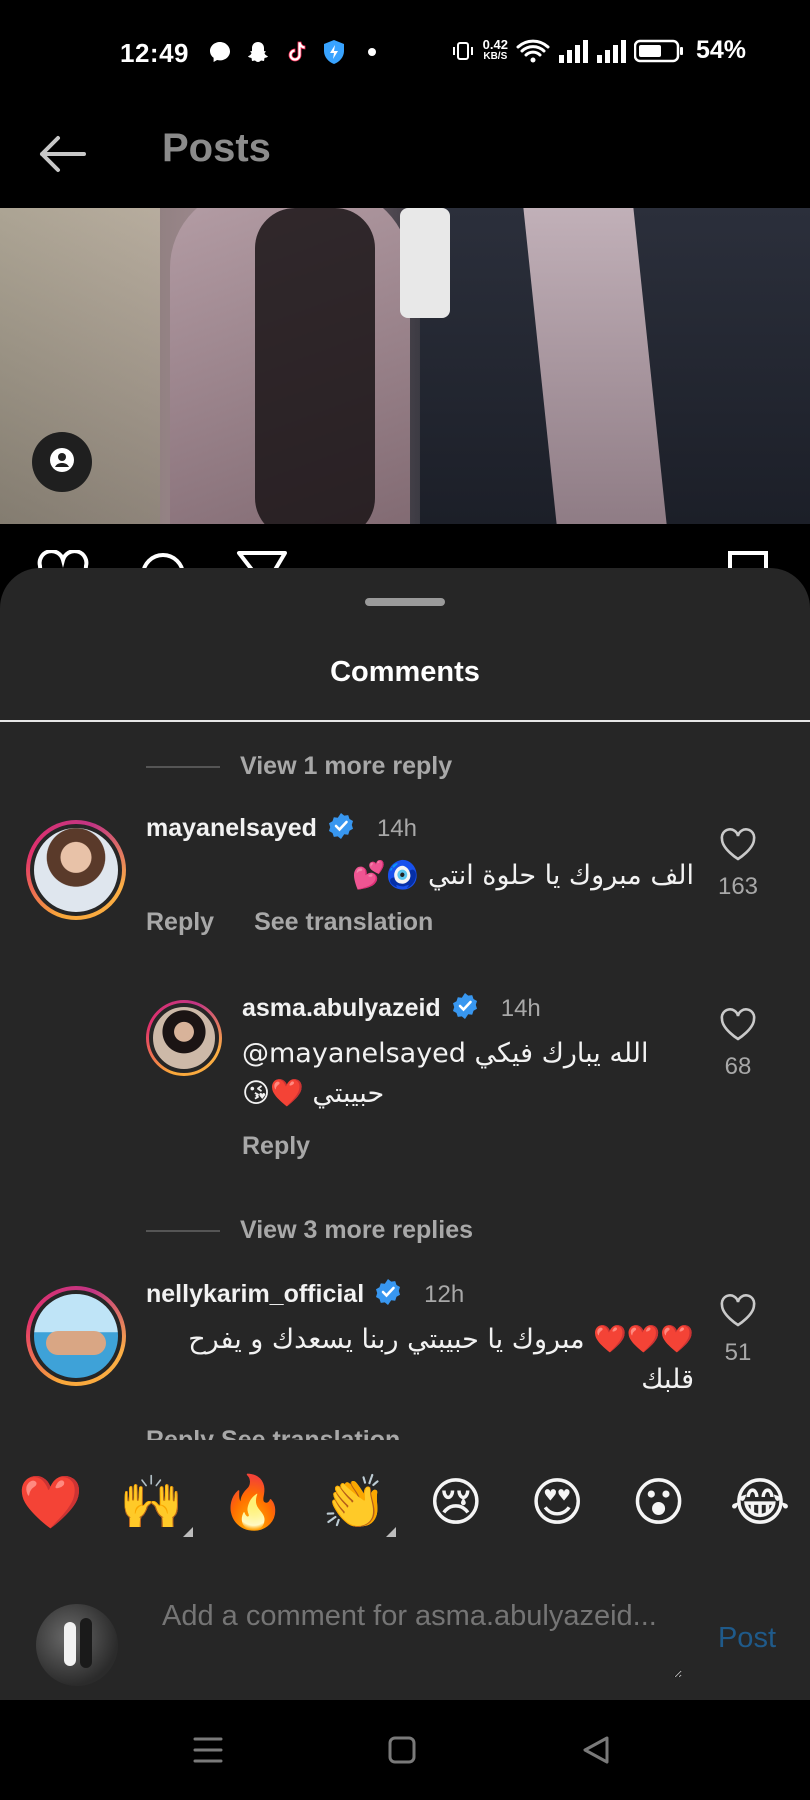  What do you see at coordinates (533, 51) in the screenshot?
I see `wifi-icon` at bounding box center [533, 51].